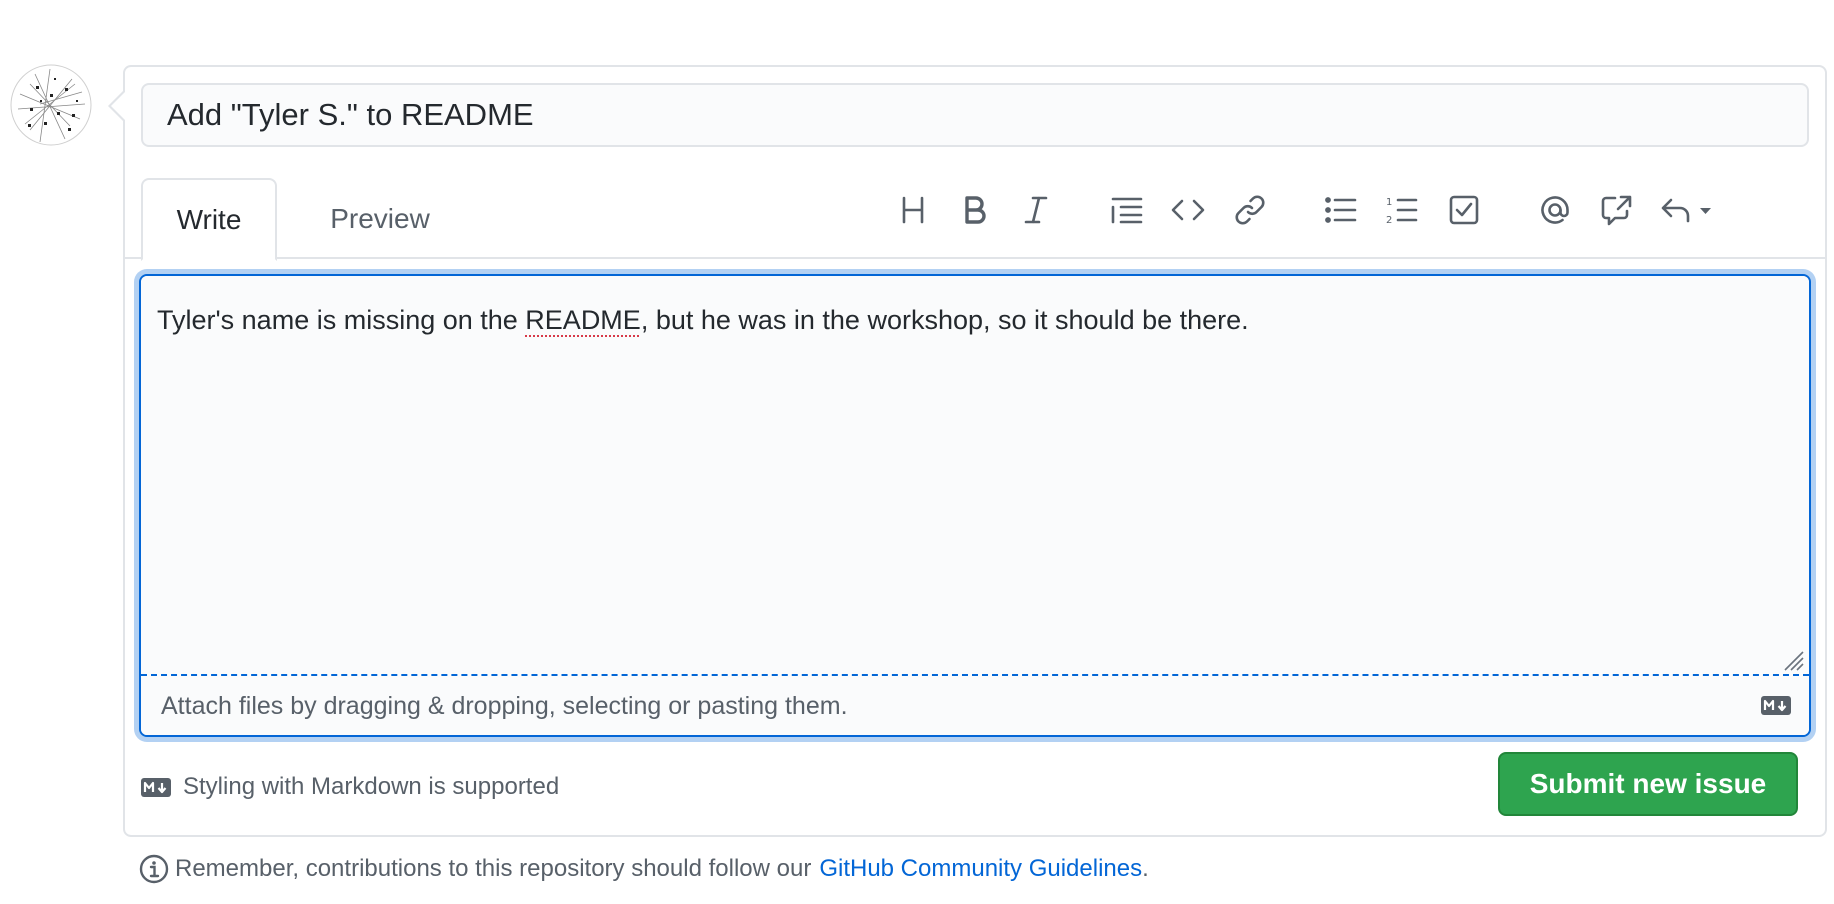 The height and width of the screenshot is (904, 1834). Describe the element at coordinates (1555, 210) in the screenshot. I see `mention-icon` at that location.